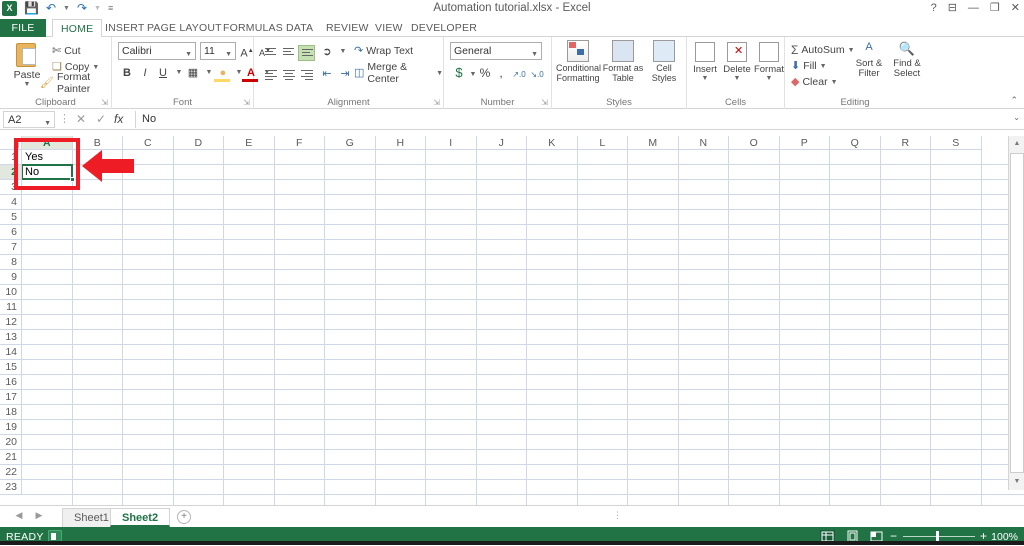  Describe the element at coordinates (823, 66) in the screenshot. I see `fill-dropdown-icon: ▼` at that location.